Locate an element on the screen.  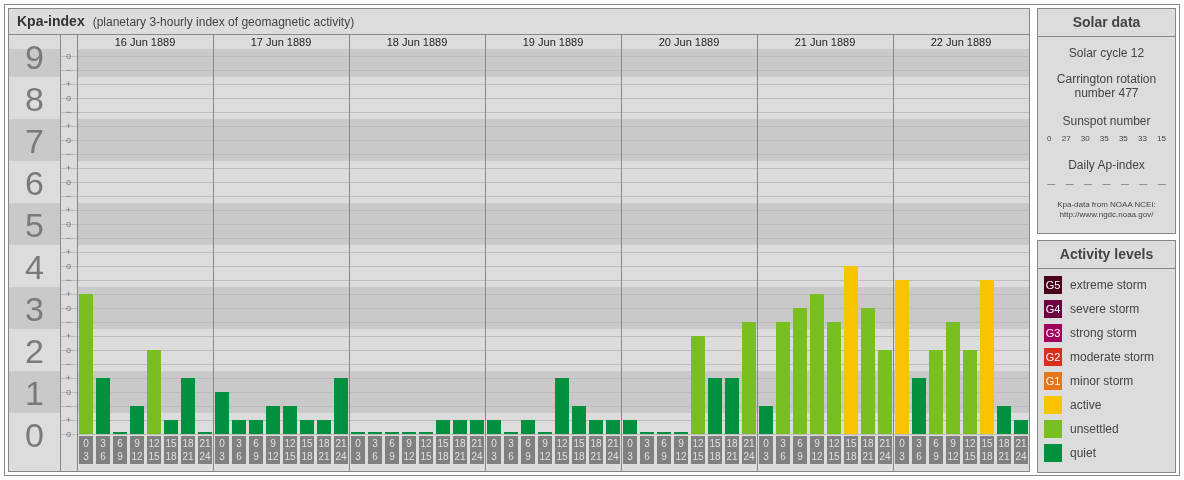
kp-axis-label: 4 is located at coordinates (34, 267).